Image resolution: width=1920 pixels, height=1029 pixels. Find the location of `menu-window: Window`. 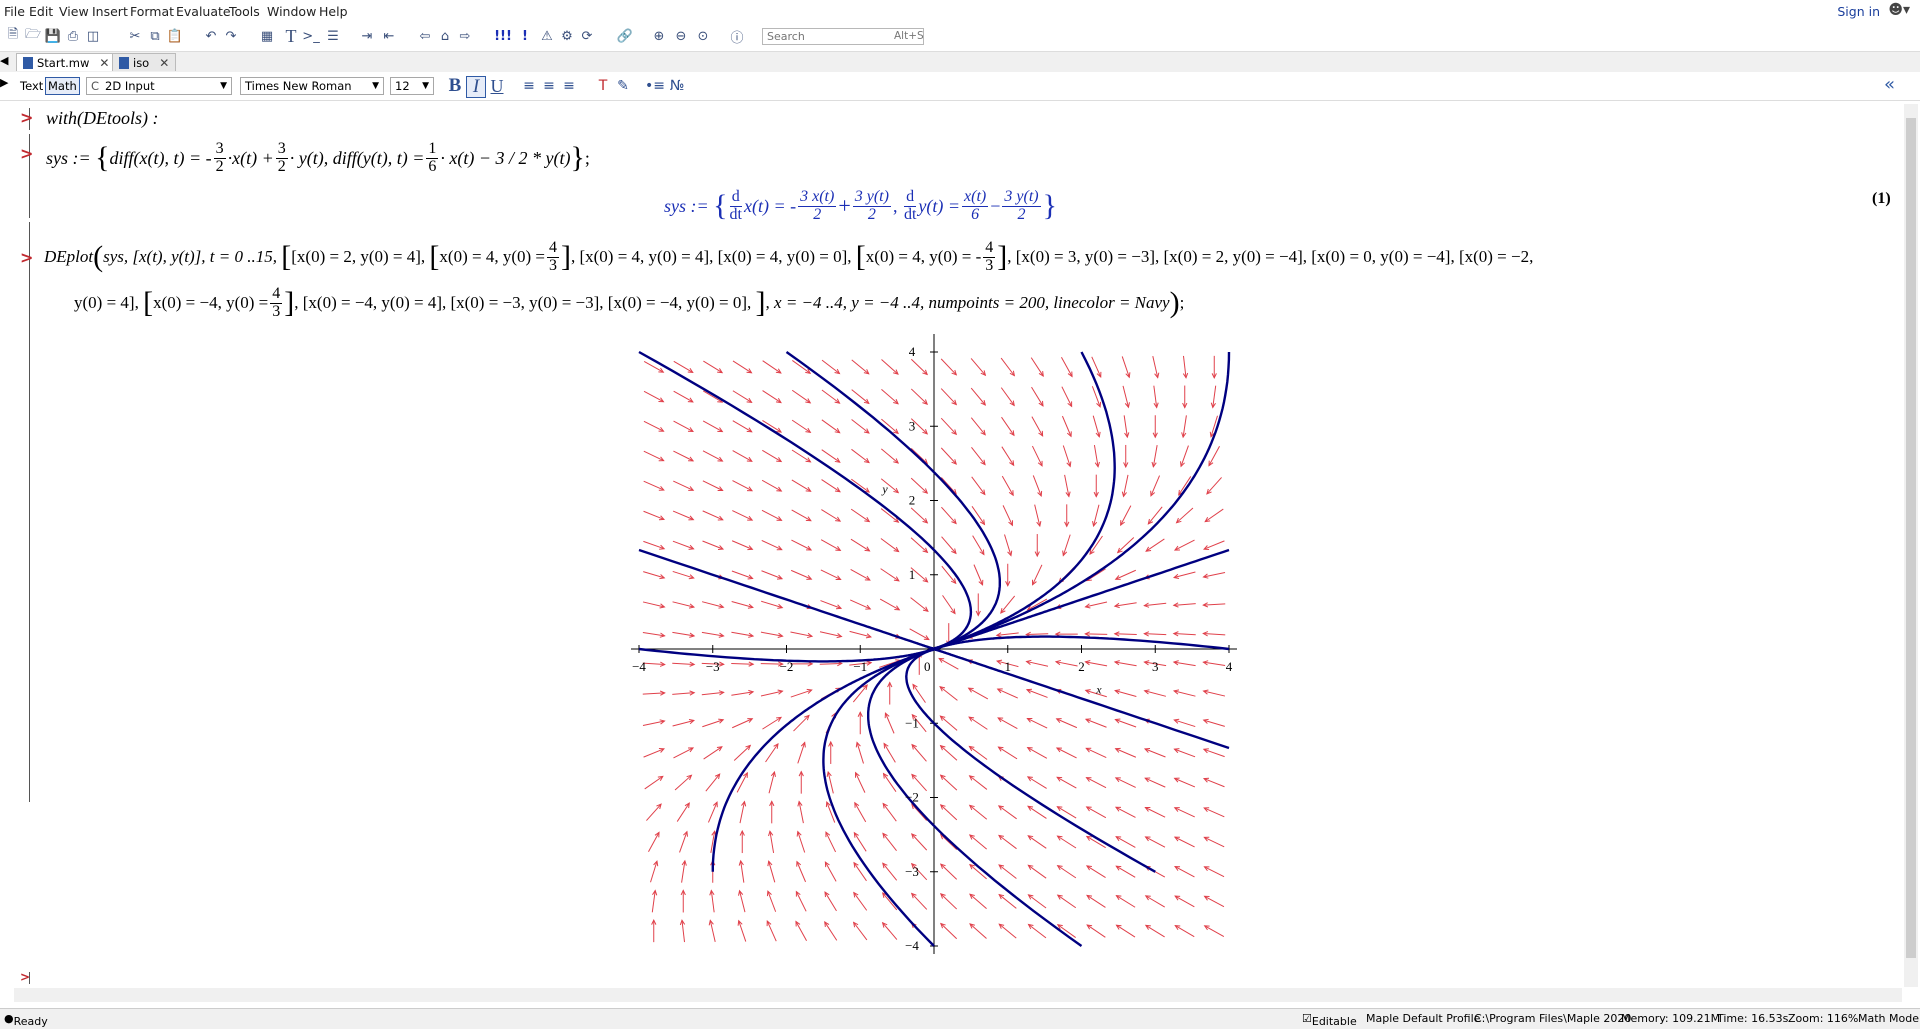

menu-window: Window is located at coordinates (291, 11).